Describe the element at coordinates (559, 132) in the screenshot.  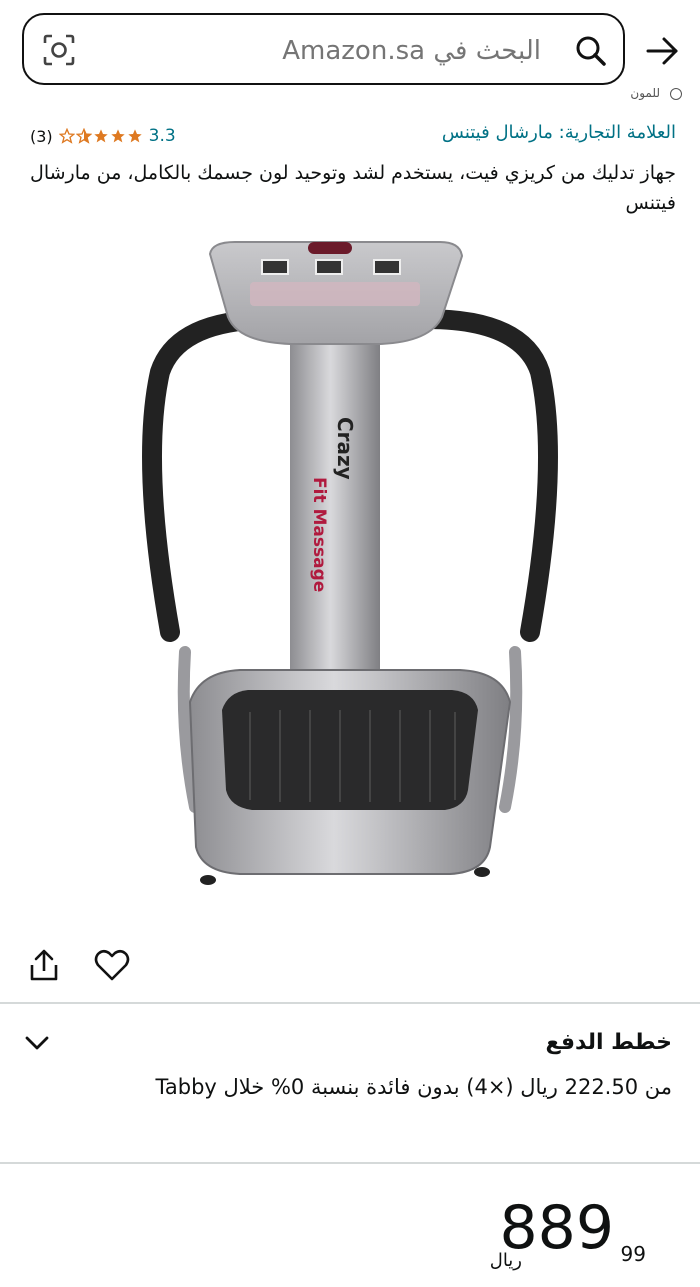
I see `brand-link: العلامة التجارية: مارشال فيتنس` at that location.